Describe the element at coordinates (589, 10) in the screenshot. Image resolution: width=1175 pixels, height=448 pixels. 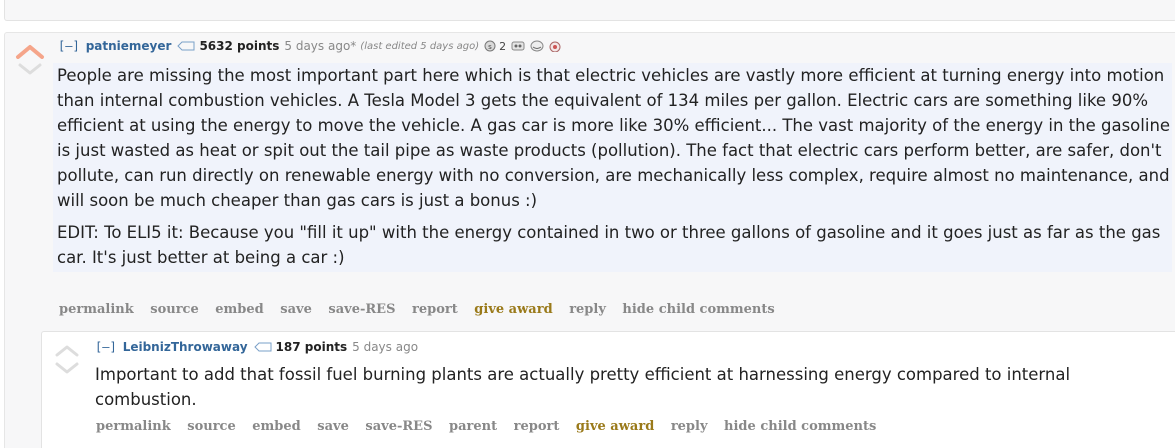
I see `previous-comment-edge` at that location.